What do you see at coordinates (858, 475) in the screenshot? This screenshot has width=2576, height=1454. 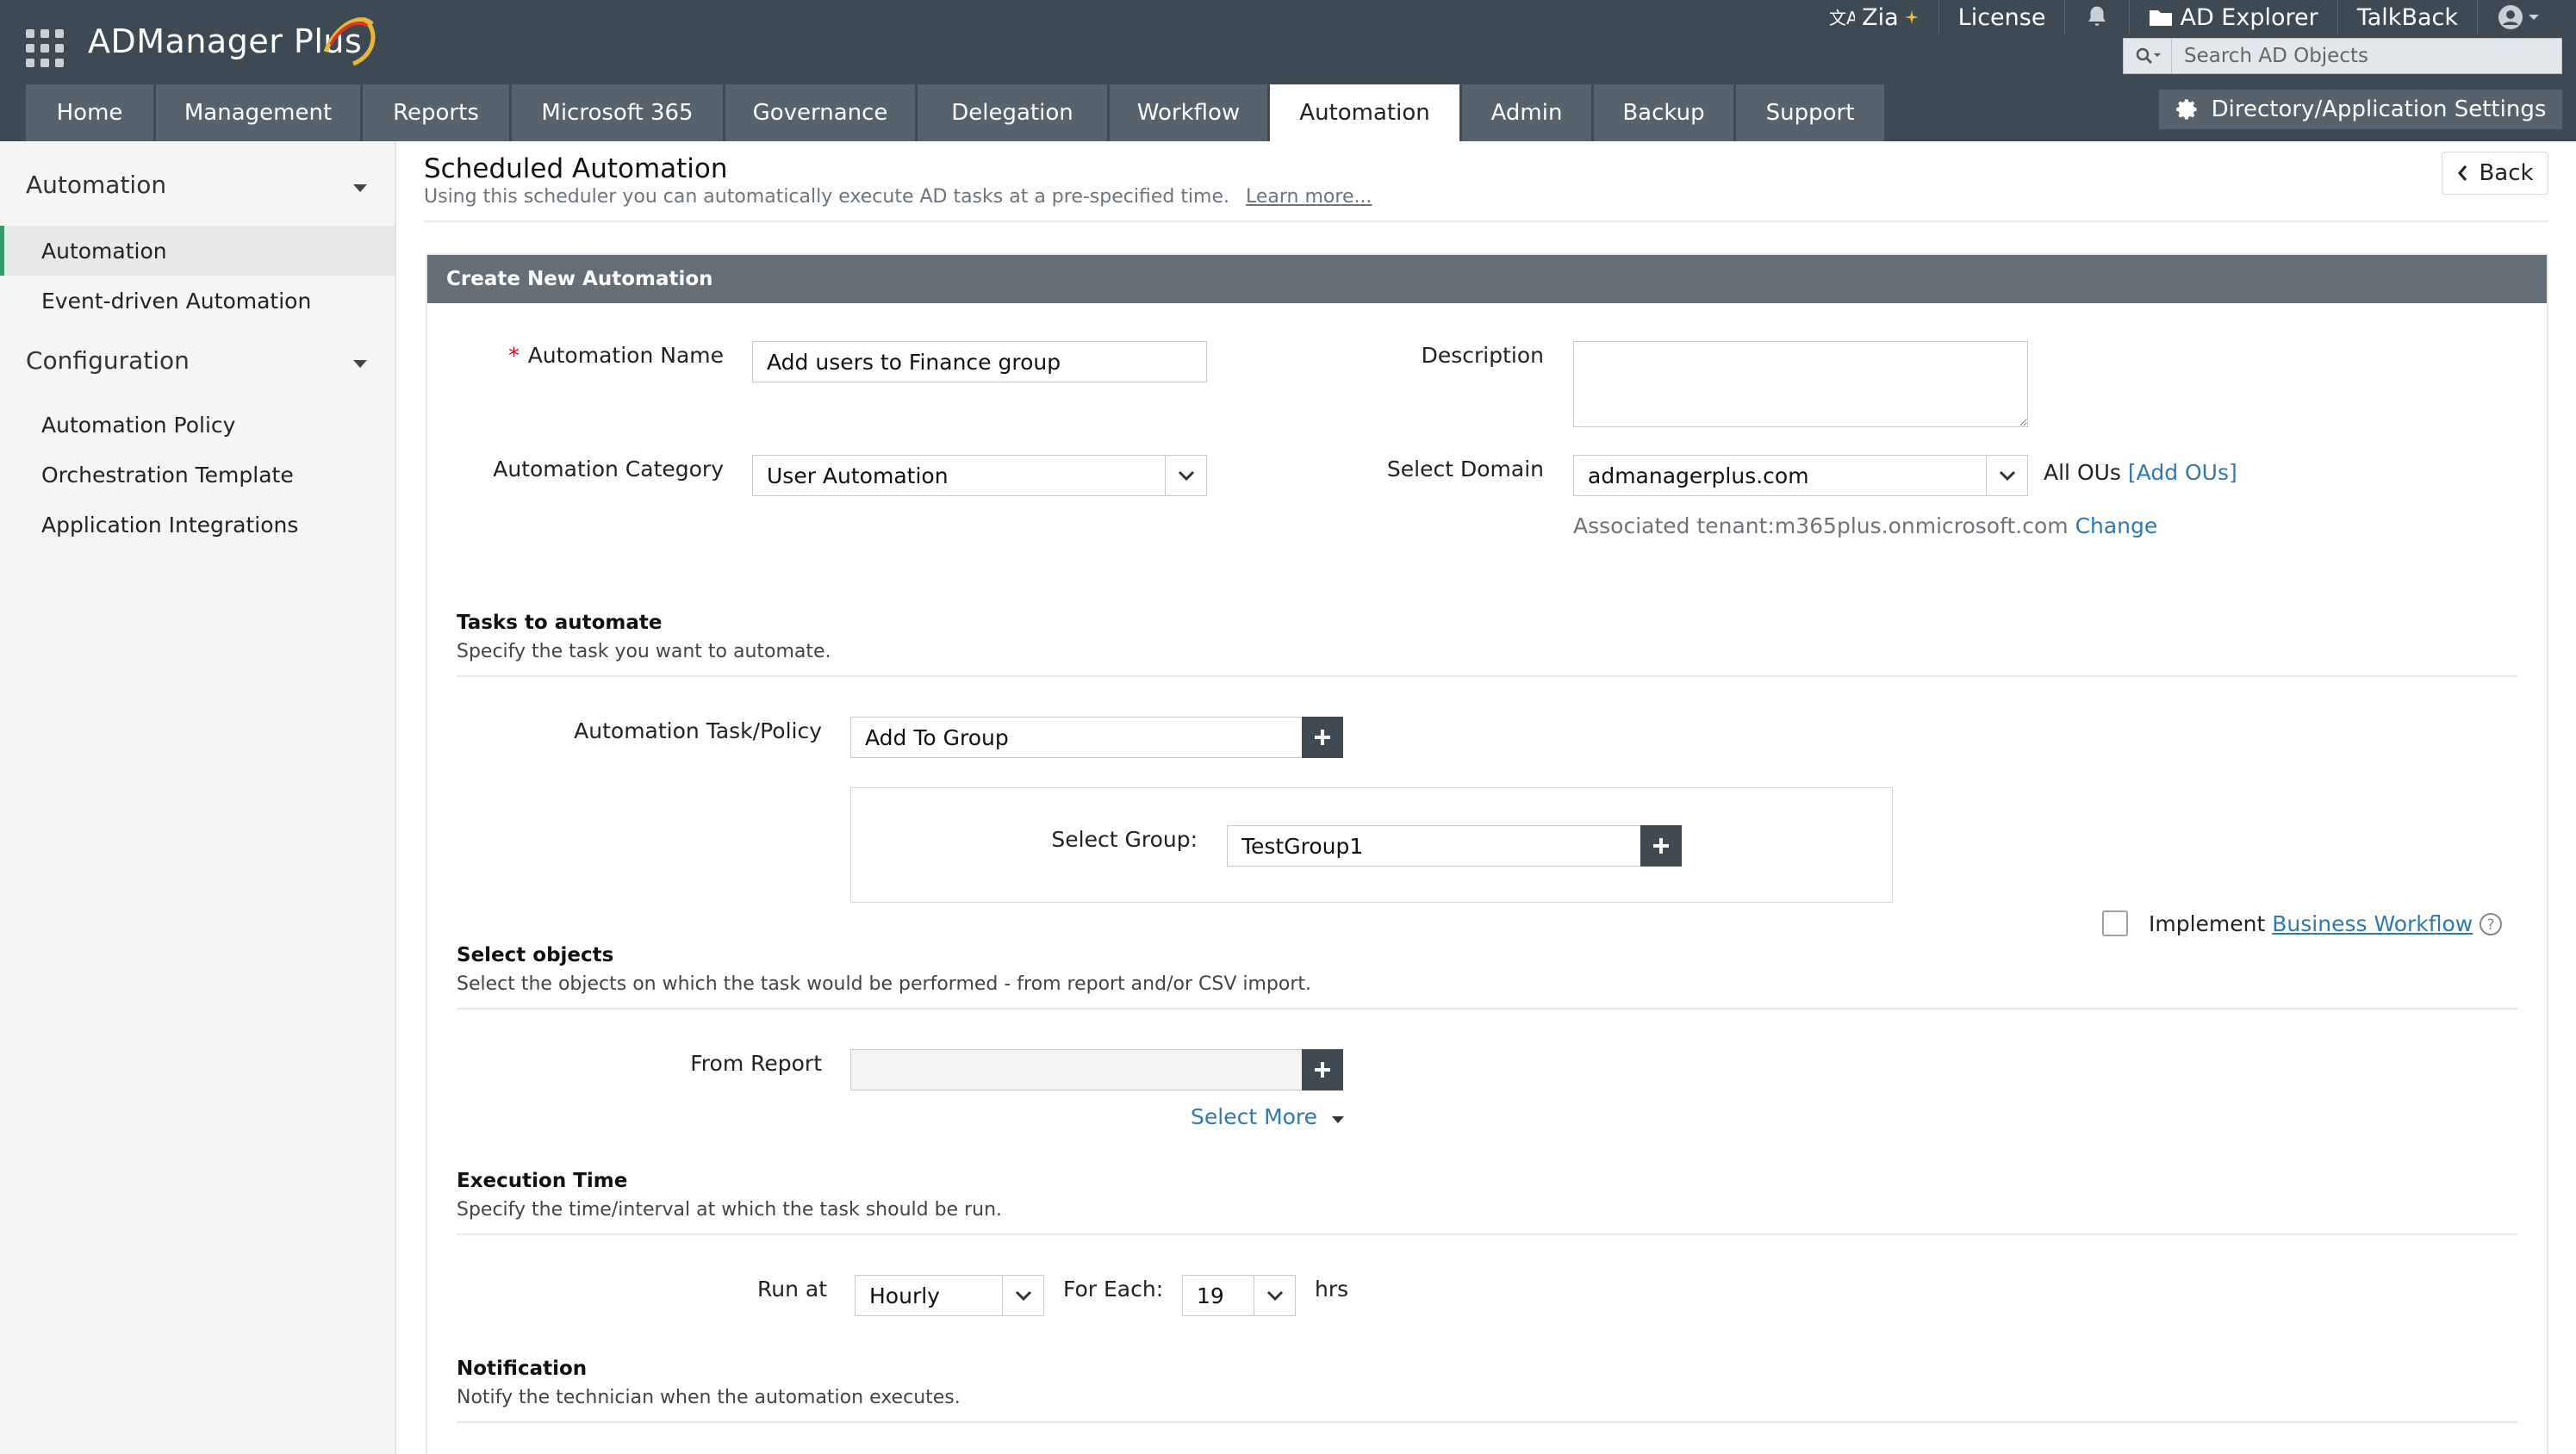 I see `automation-category-value: User Automation` at bounding box center [858, 475].